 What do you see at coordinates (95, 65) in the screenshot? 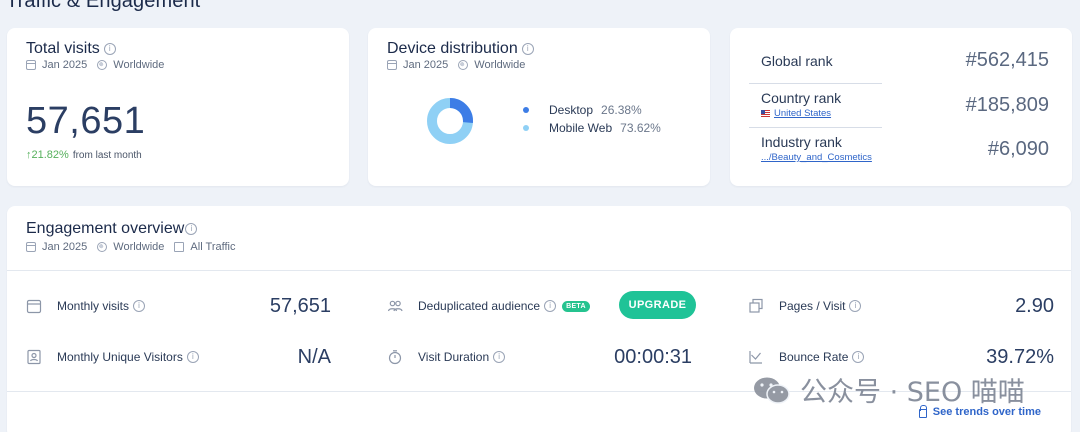
I see `total-visits-meta: Jan 2025 Worldwide` at bounding box center [95, 65].